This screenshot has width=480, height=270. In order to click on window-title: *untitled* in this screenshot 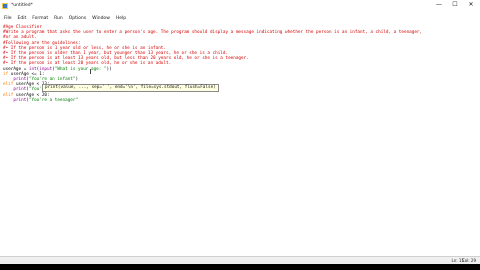, I will do `click(22, 5)`.